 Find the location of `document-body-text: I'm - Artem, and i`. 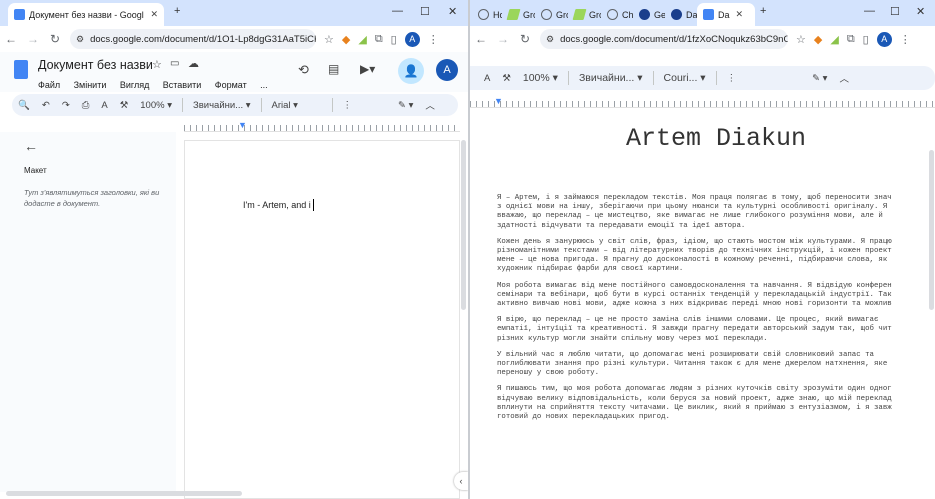

document-body-text: I'm - Artem, and i is located at coordinates (277, 205).